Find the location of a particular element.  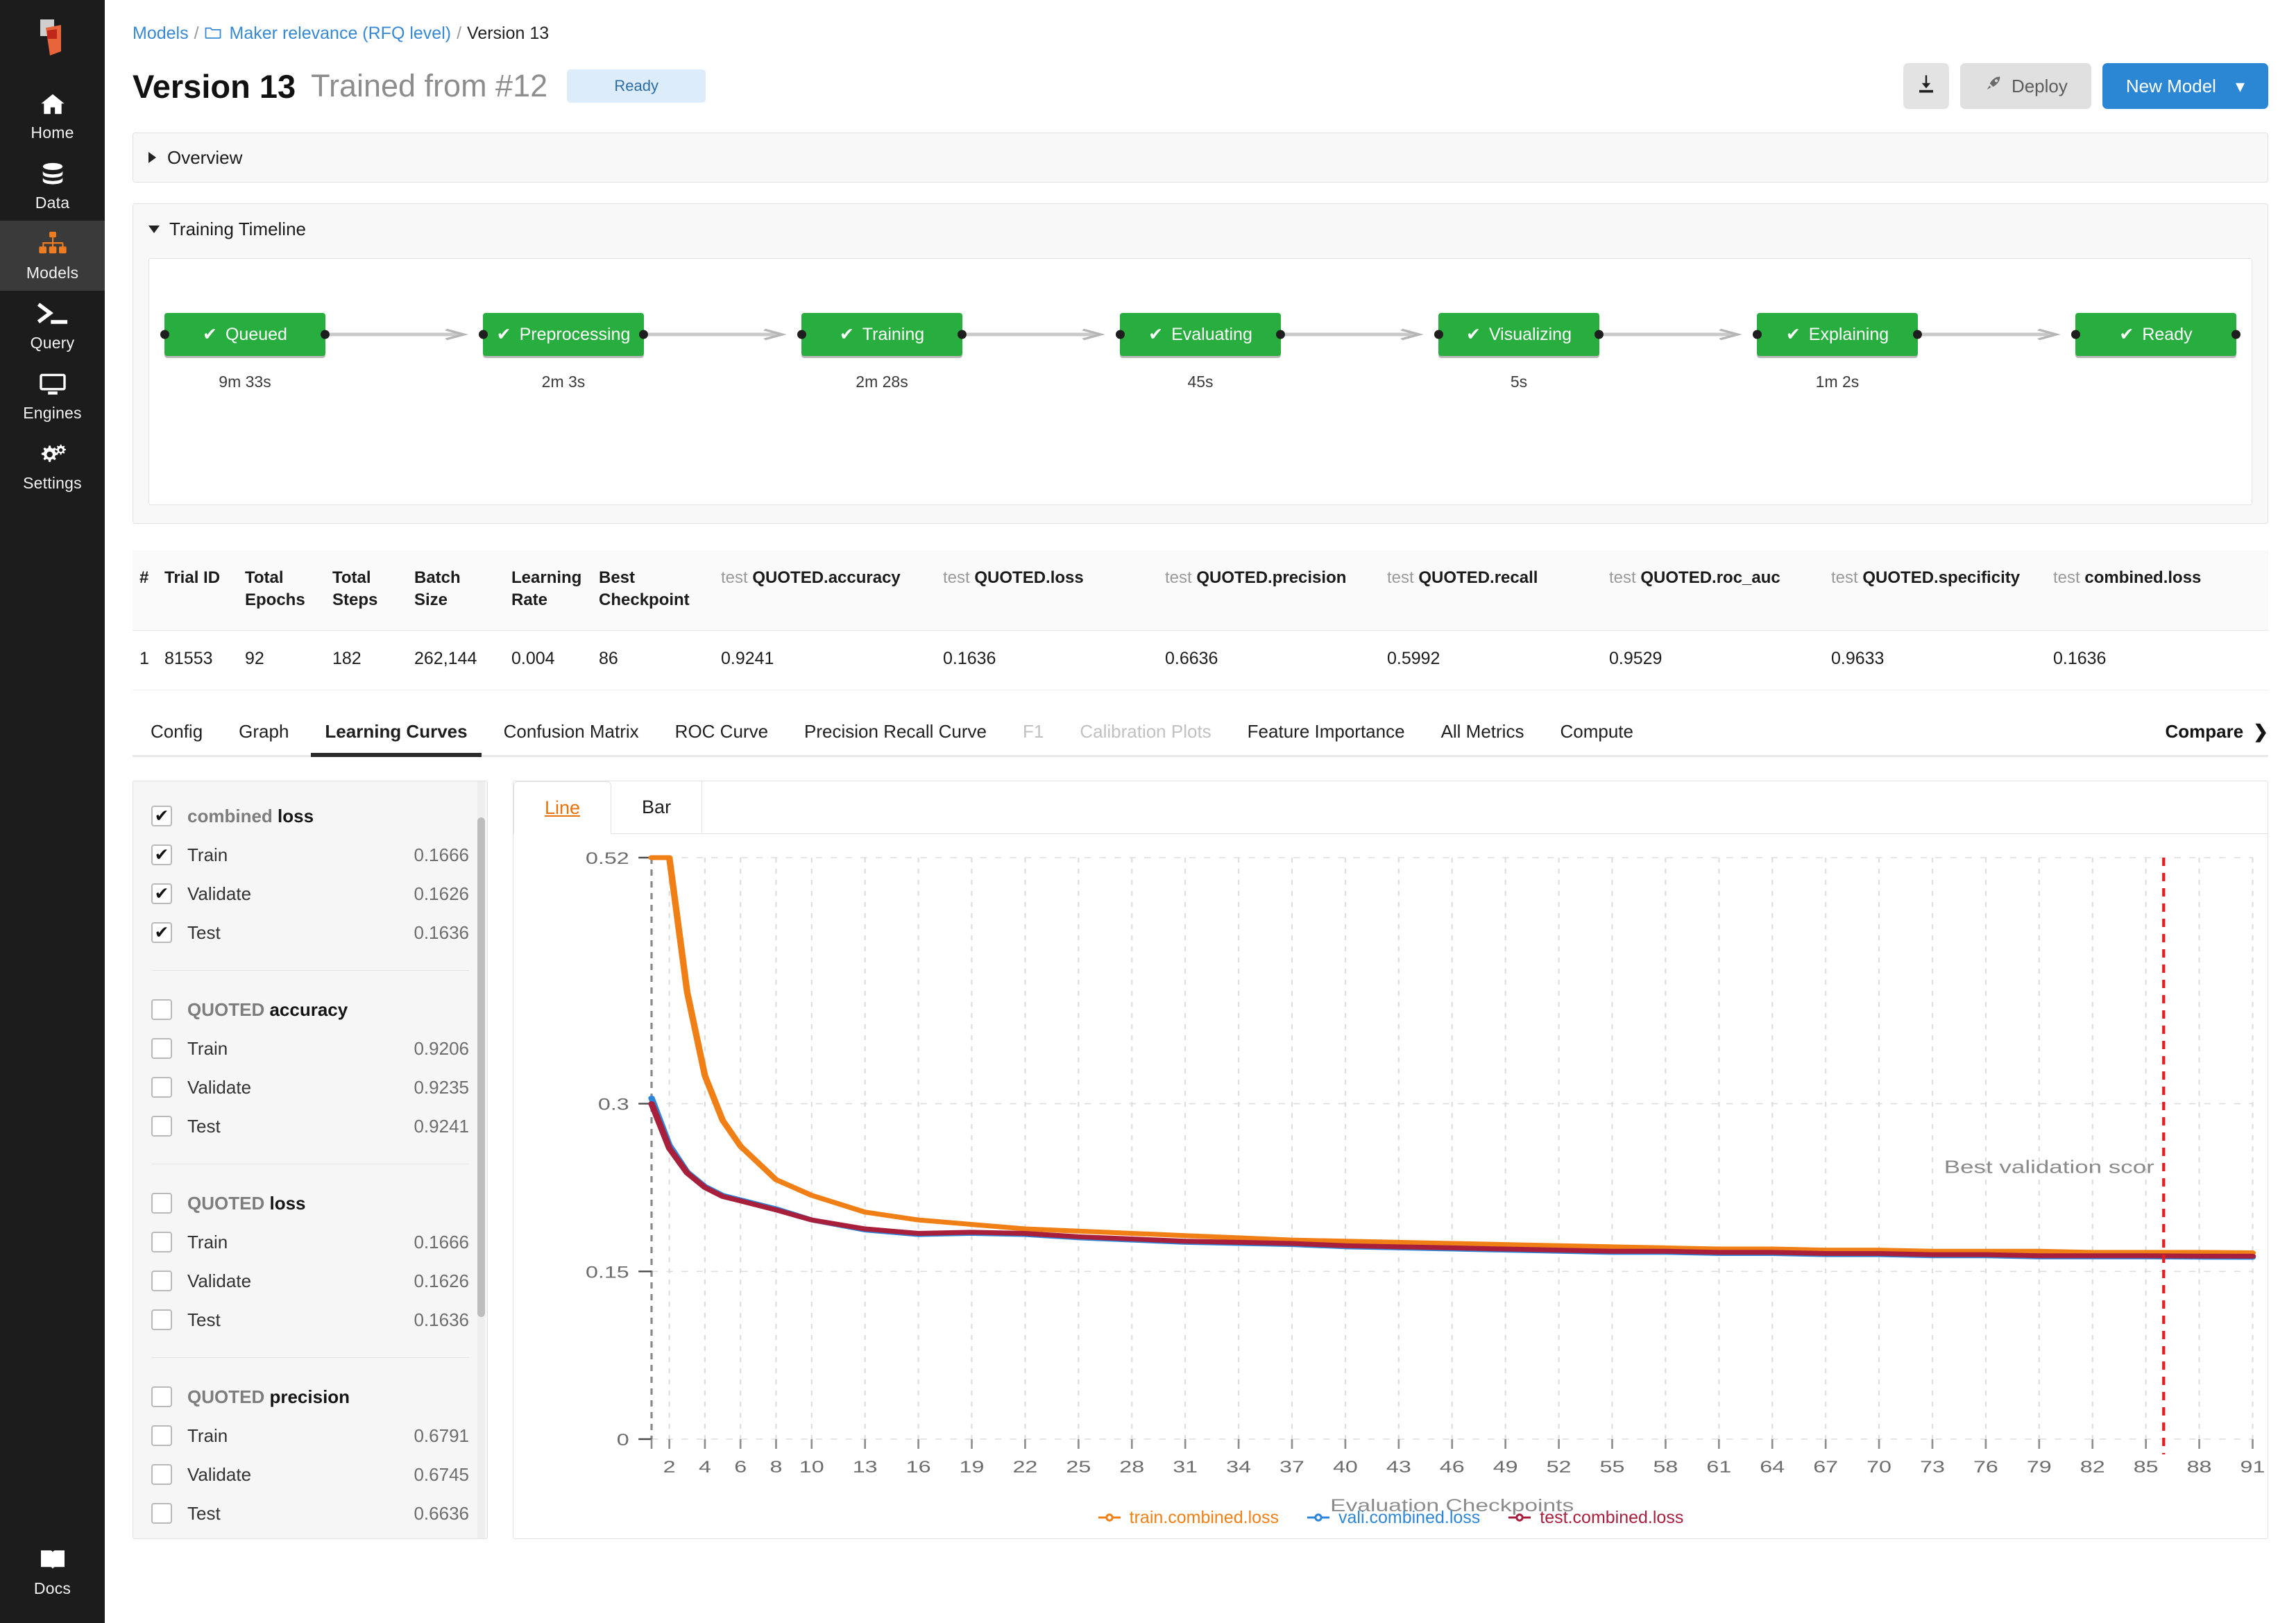

table-column-header: Learning Rate is located at coordinates (548, 590).